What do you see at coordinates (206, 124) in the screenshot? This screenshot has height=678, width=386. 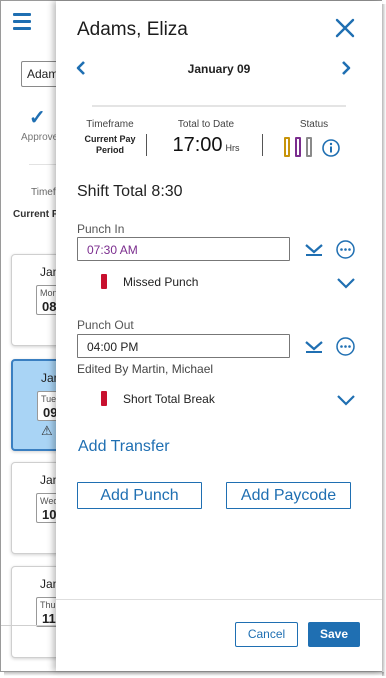 I see `total-to-date-label: Total to Date` at bounding box center [206, 124].